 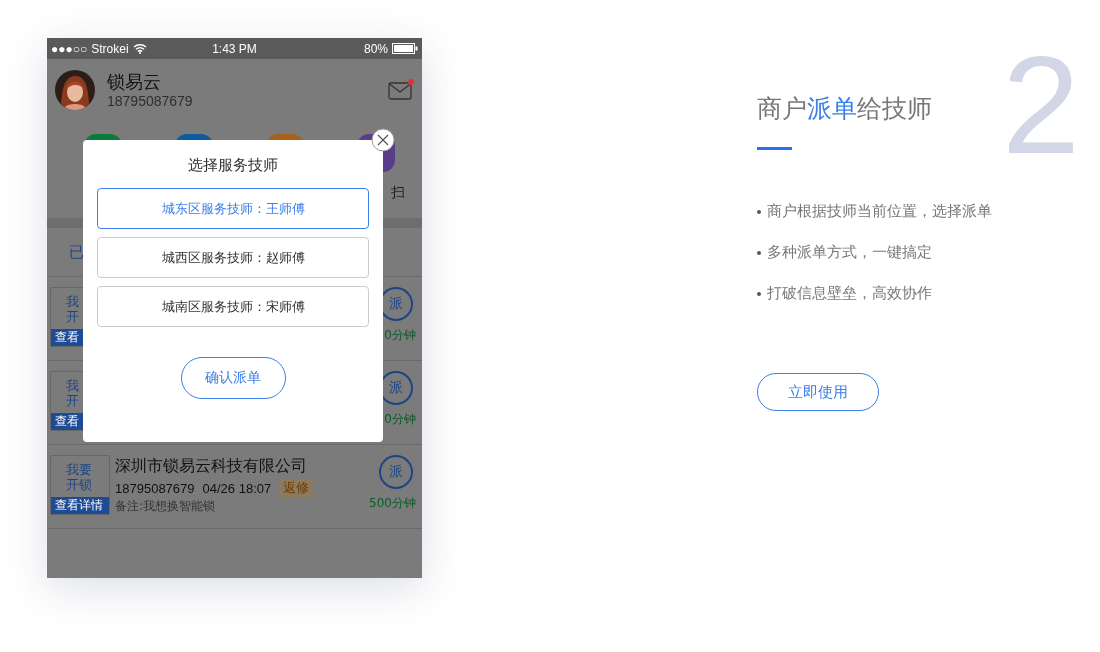 What do you see at coordinates (150, 100) in the screenshot?
I see `user-phone: 18795087679` at bounding box center [150, 100].